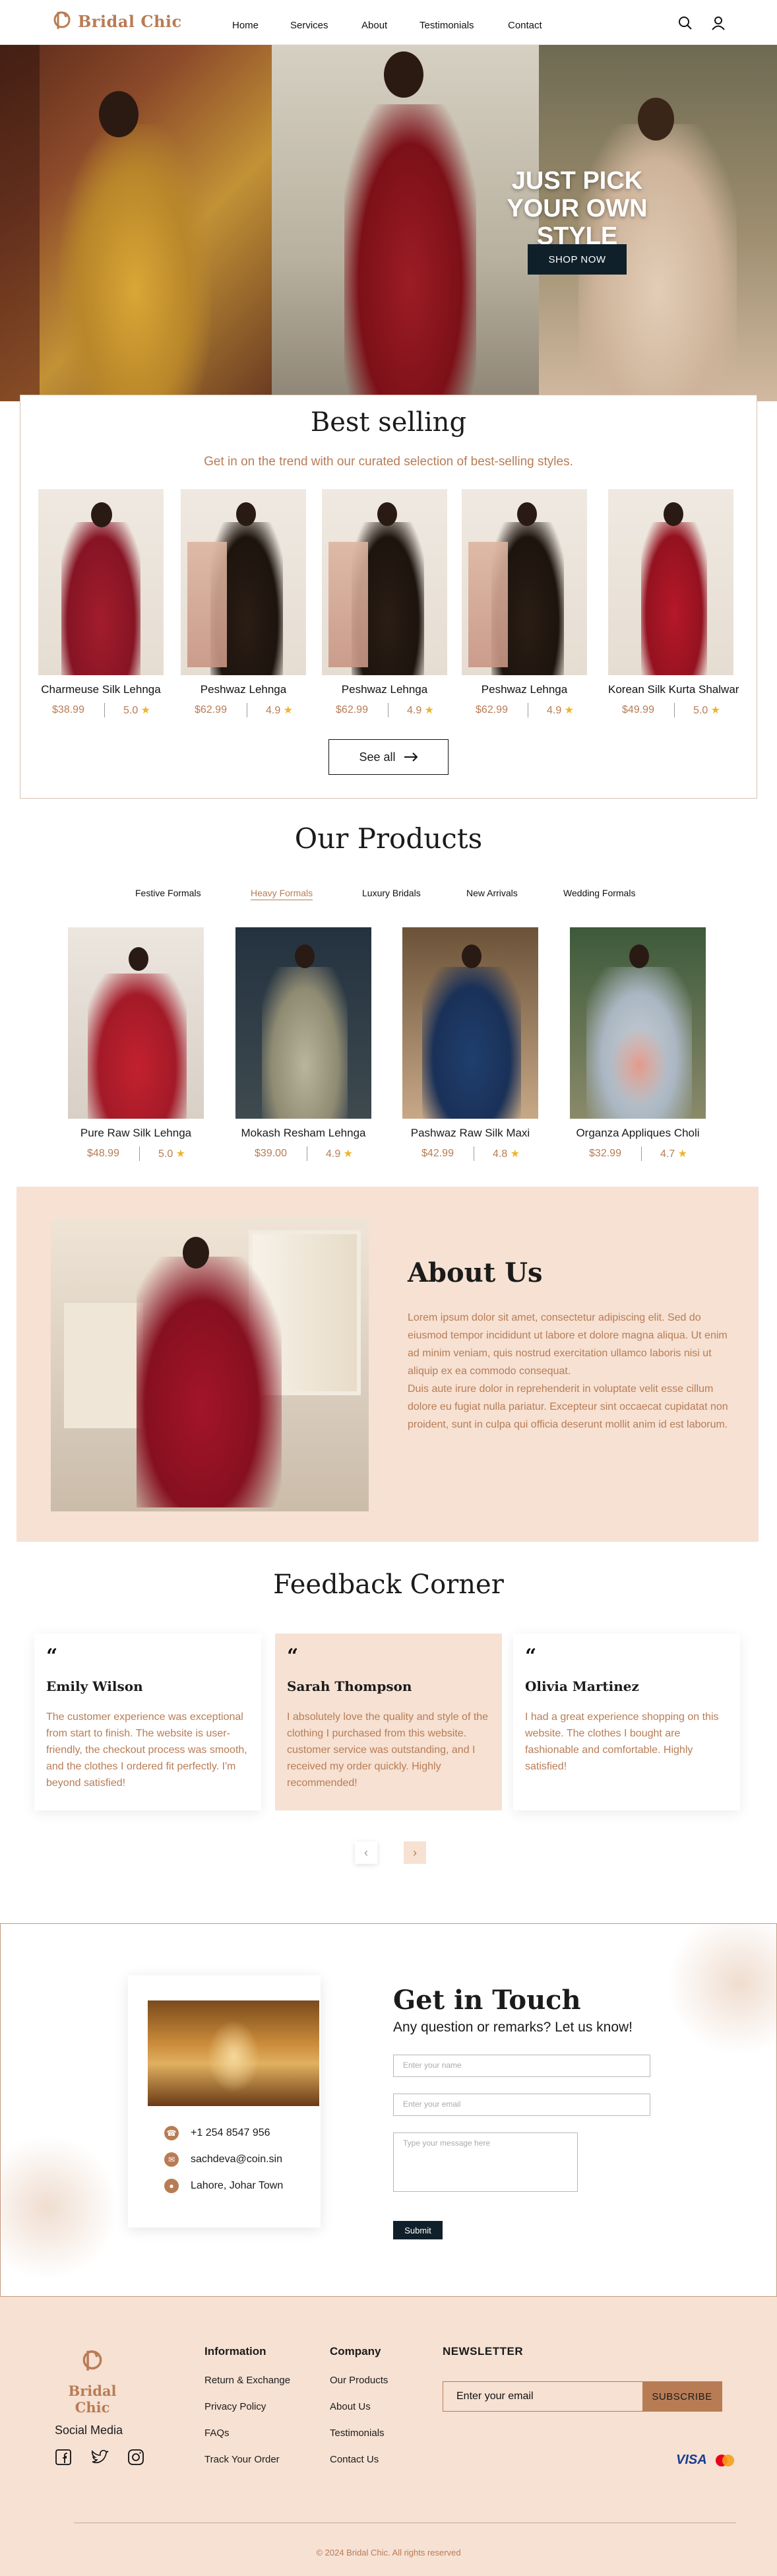 The height and width of the screenshot is (2576, 777). I want to click on best-selling-title: Best selling, so click(388, 422).